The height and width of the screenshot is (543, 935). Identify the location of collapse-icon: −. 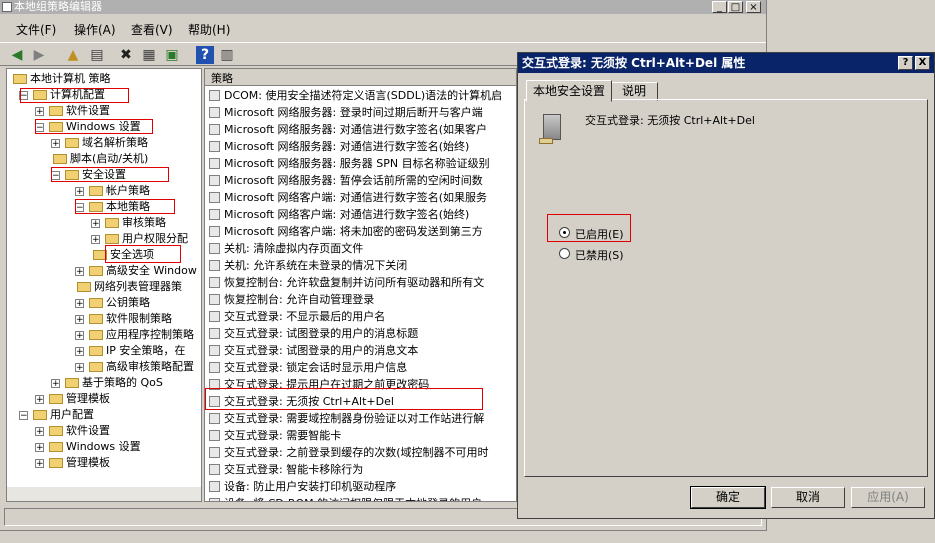
(23, 416).